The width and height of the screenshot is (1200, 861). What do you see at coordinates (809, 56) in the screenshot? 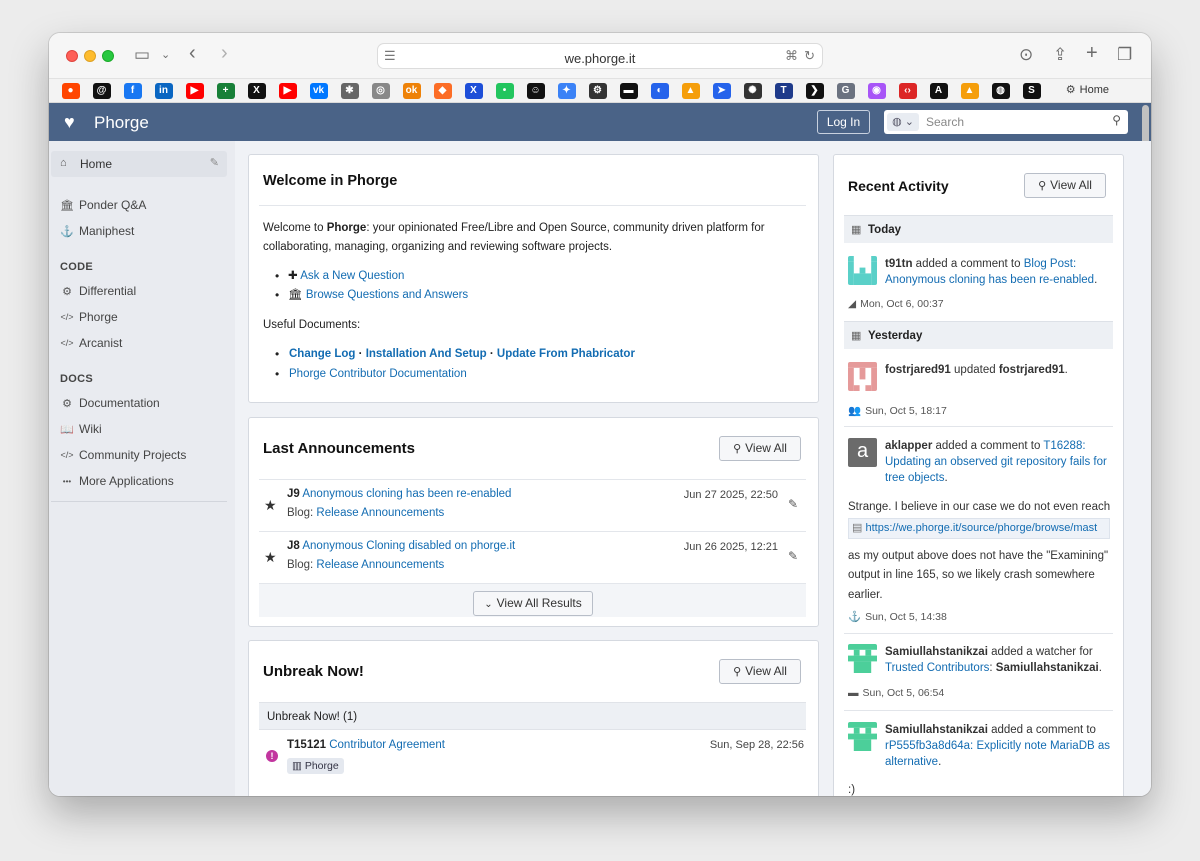
I see `reload-icon: ↻` at bounding box center [809, 56].